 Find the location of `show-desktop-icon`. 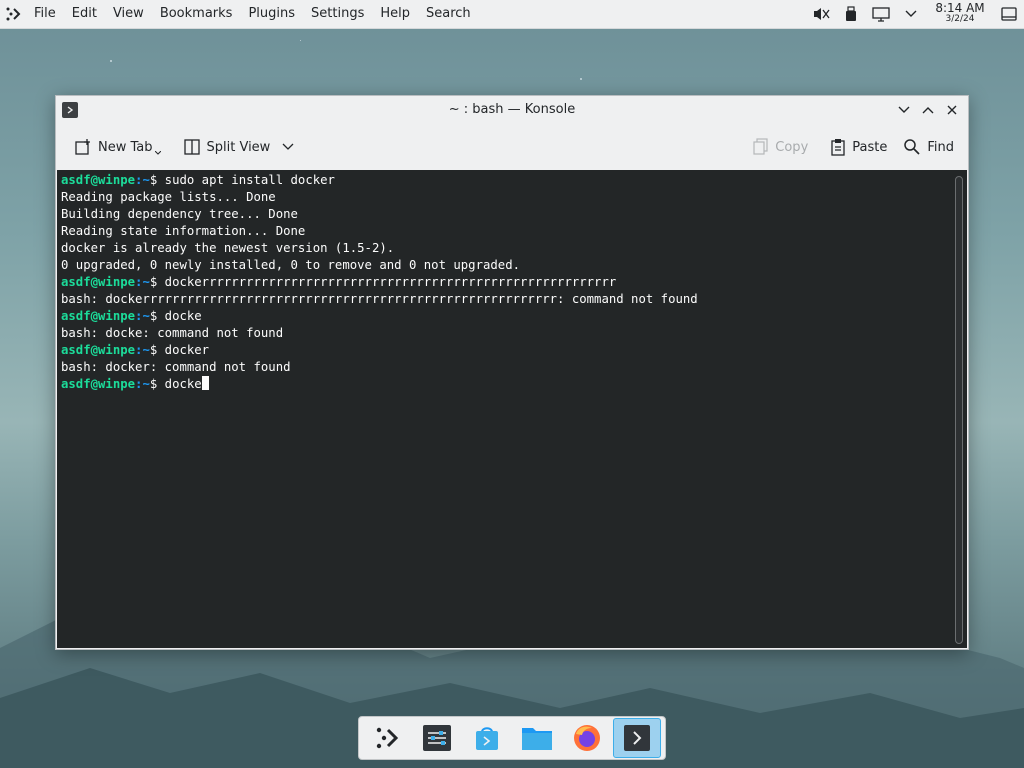

show-desktop-icon is located at coordinates (1009, 14).